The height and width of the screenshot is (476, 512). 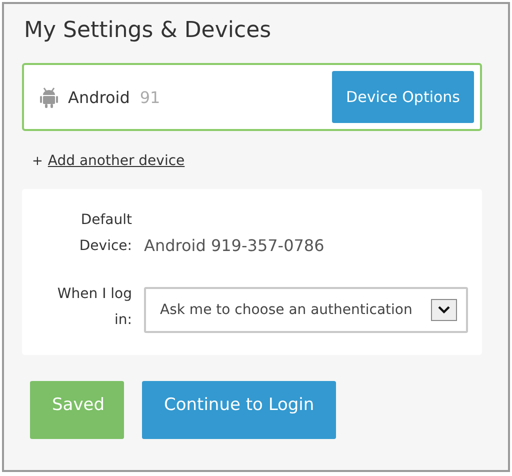 I want to click on login-method-select: Ask me to choose an authentication, so click(x=306, y=310).